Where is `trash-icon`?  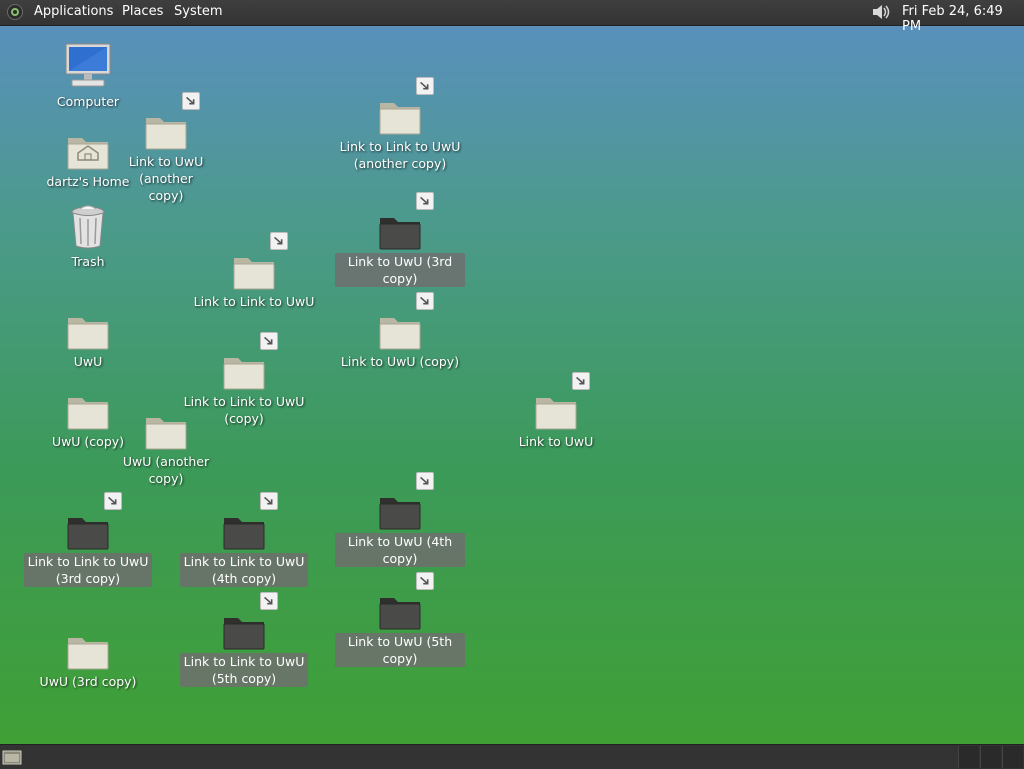
trash-icon is located at coordinates (88, 227).